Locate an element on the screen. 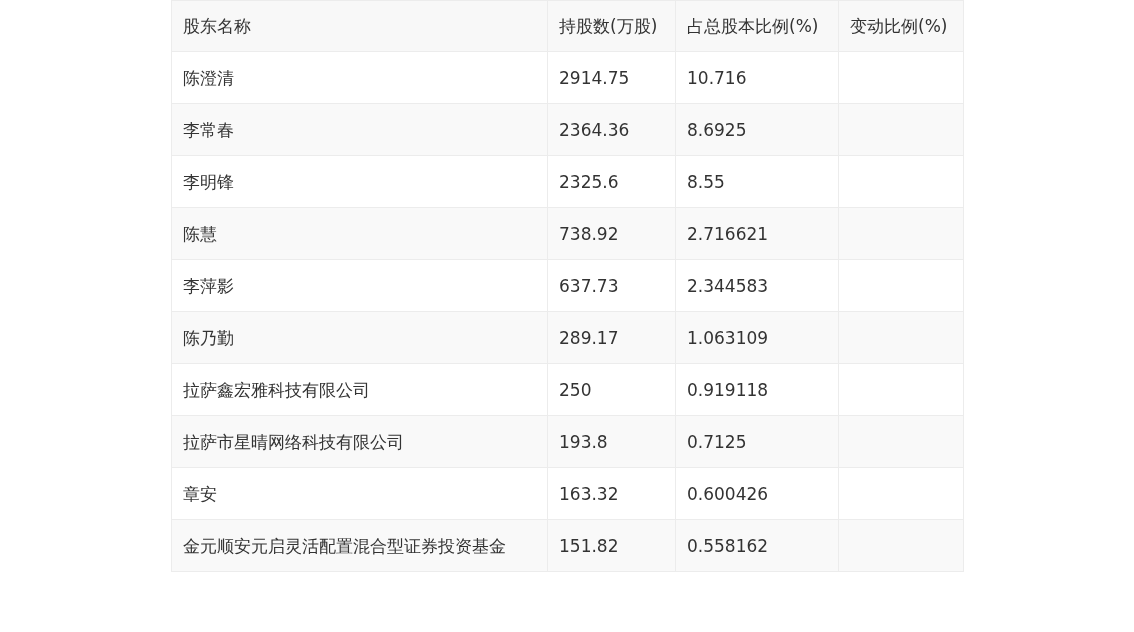 The height and width of the screenshot is (632, 1134). table-cell: 2.344583 is located at coordinates (757, 285).